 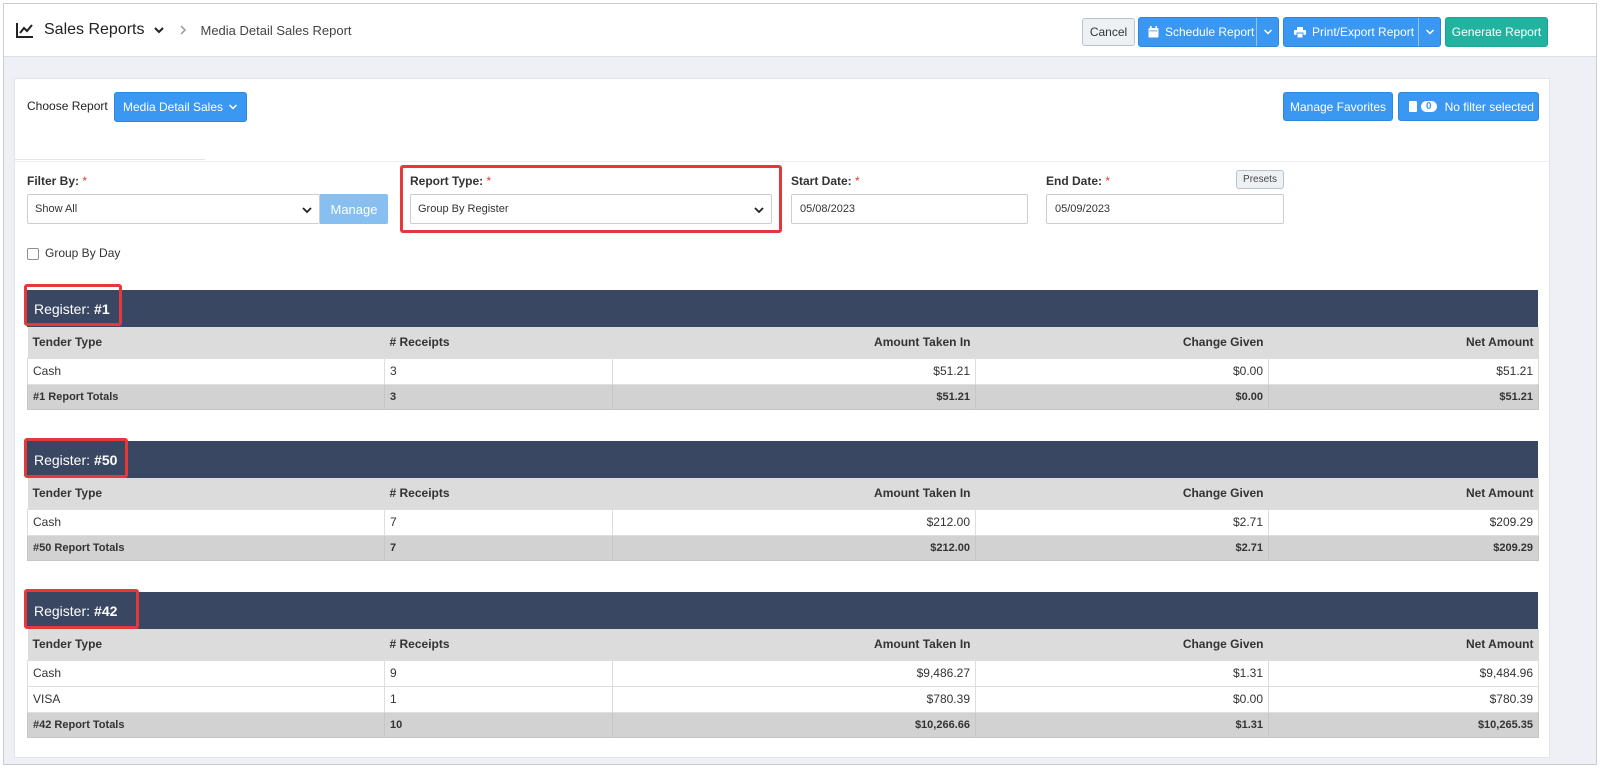 I want to click on cell-receipts: 1, so click(x=498, y=699).